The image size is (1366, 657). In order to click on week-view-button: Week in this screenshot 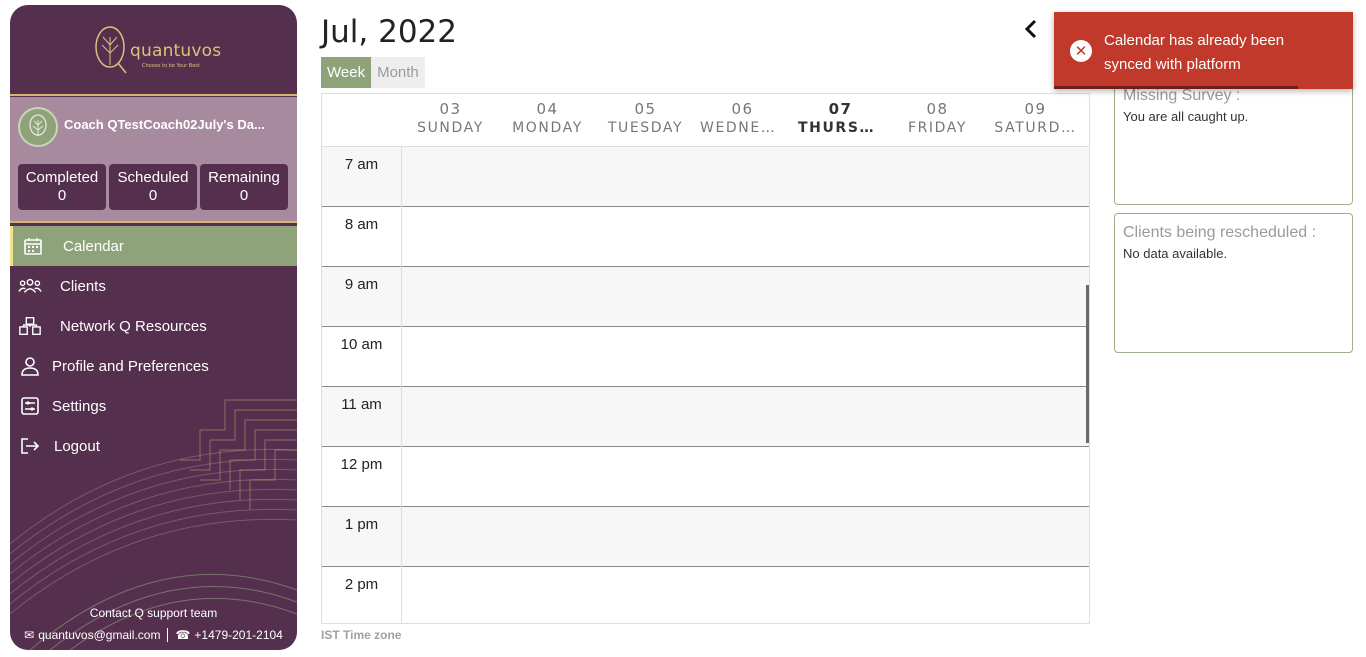, I will do `click(346, 72)`.